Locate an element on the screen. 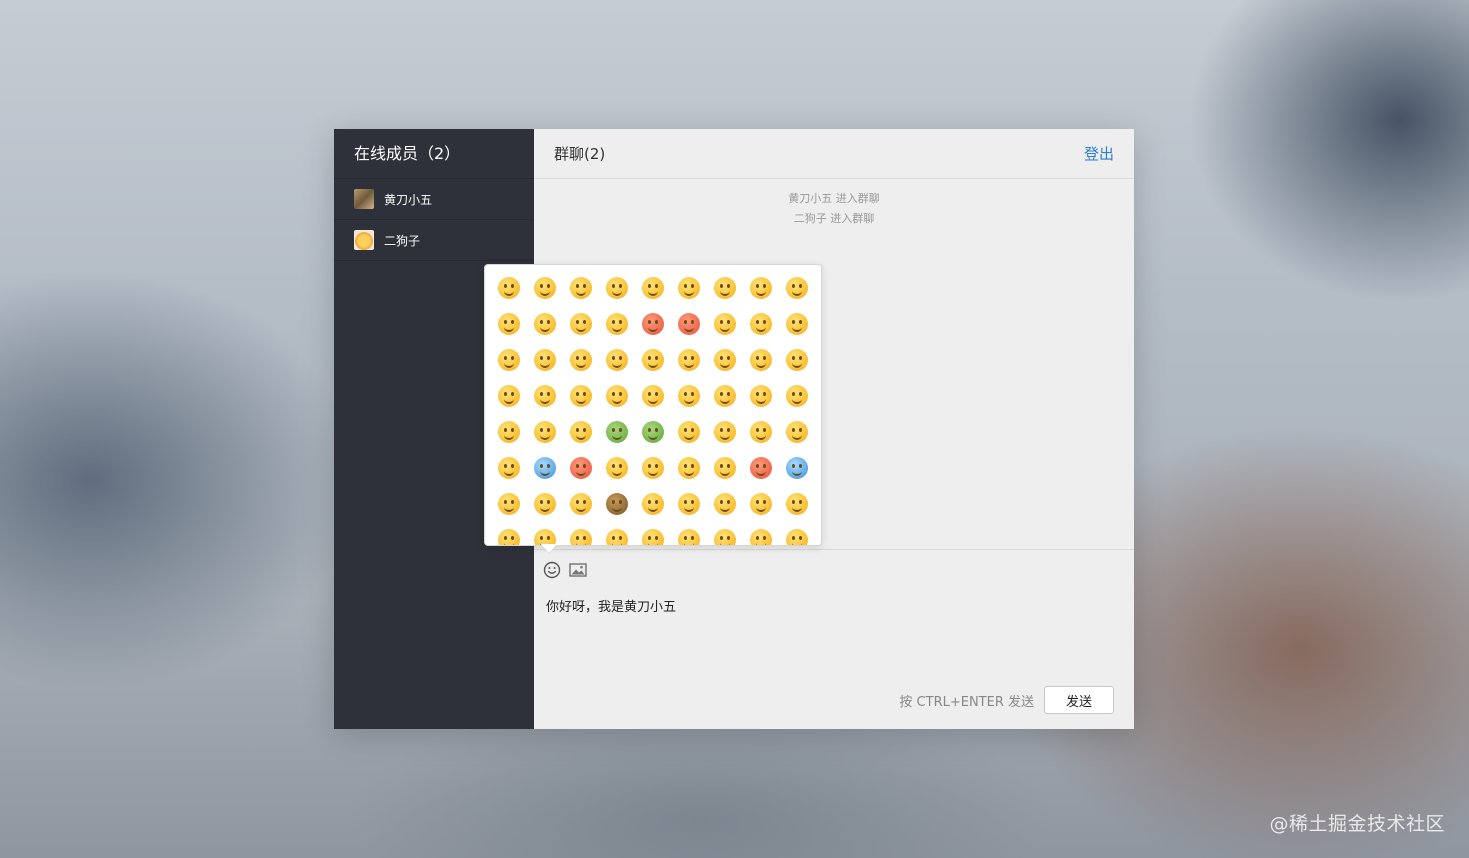  member-item: 黄刀小五 is located at coordinates (434, 199).